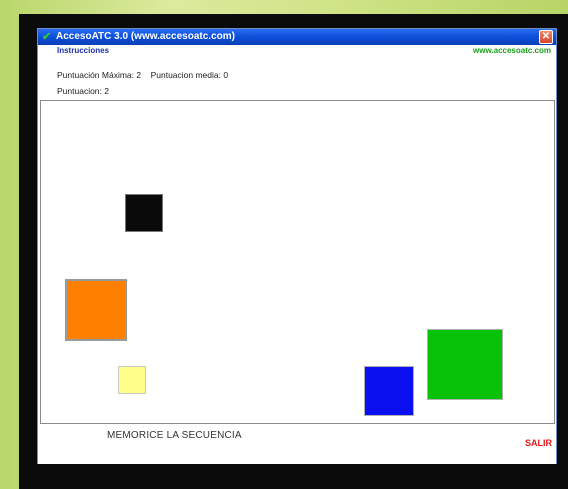 The width and height of the screenshot is (568, 489). I want to click on max-score-value: 2, so click(139, 75).